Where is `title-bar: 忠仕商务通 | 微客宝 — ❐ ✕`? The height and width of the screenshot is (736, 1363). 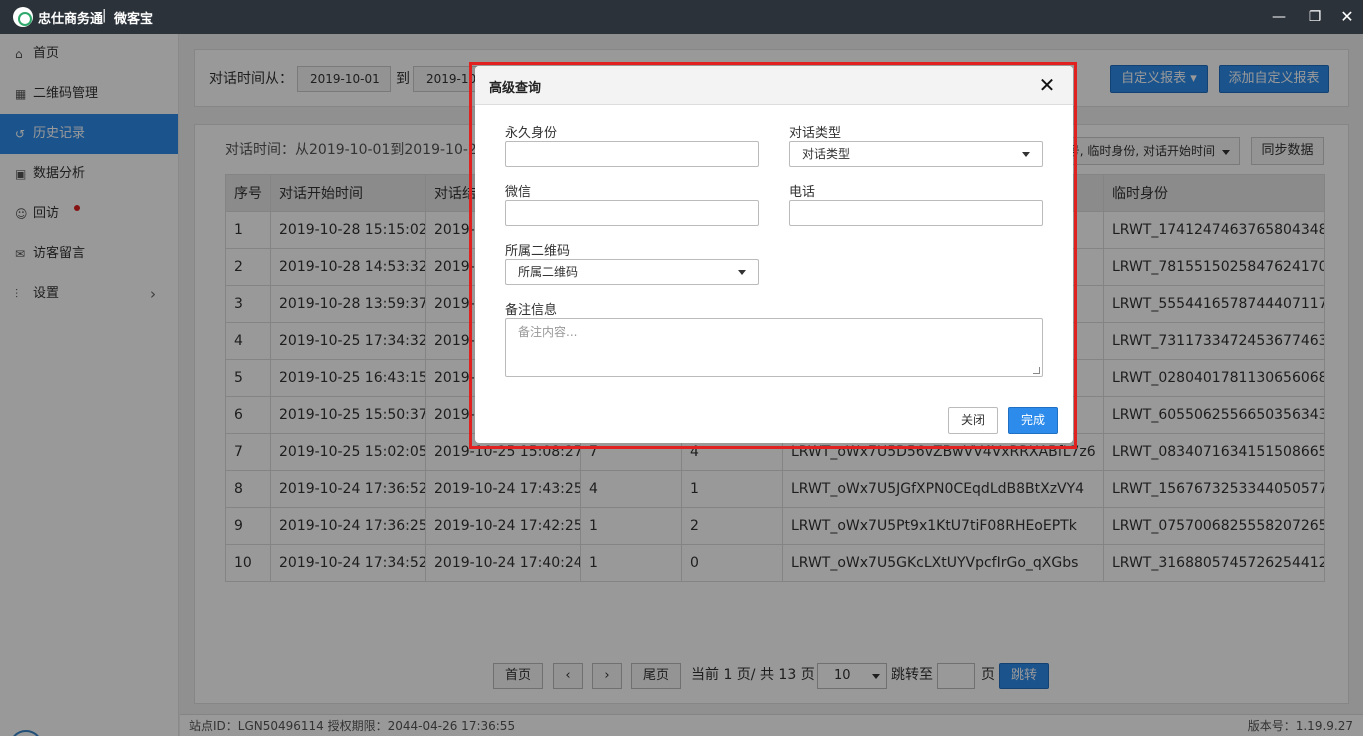 title-bar: 忠仕商务通 | 微客宝 — ❐ ✕ is located at coordinates (681, 17).